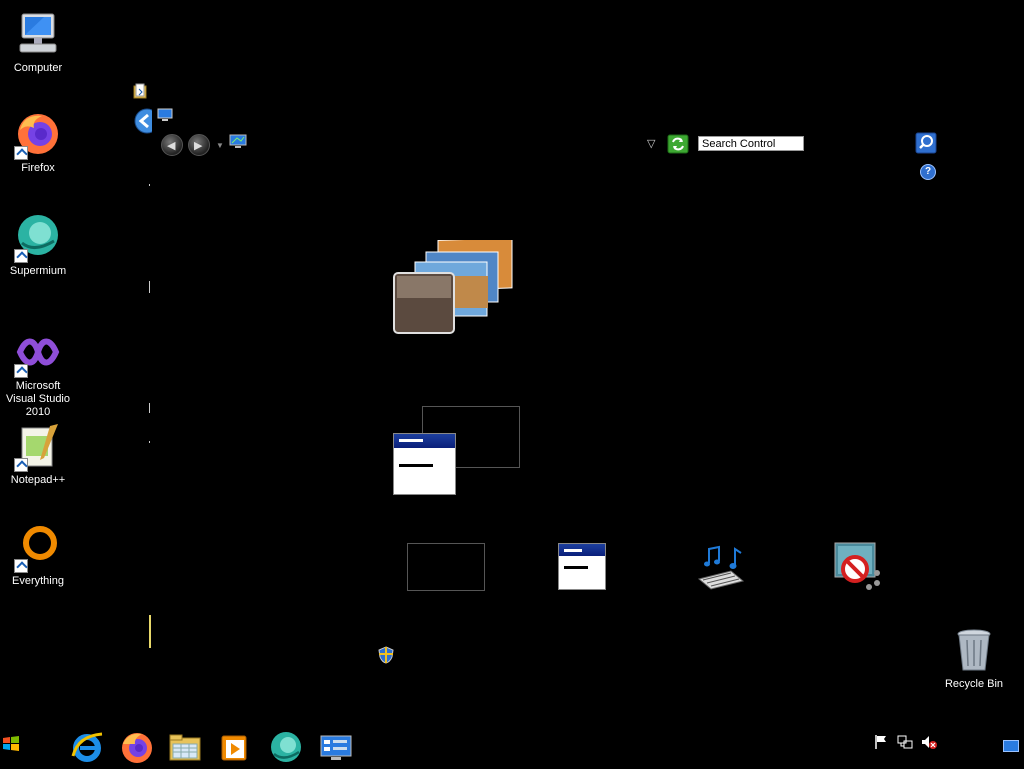  I want to click on show-desktop-icon, so click(1011, 745).